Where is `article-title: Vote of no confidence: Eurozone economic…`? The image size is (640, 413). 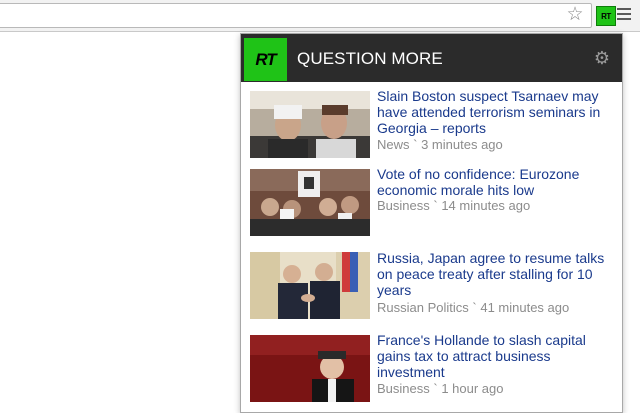 article-title: Vote of no confidence: Eurozone economic… is located at coordinates (497, 182).